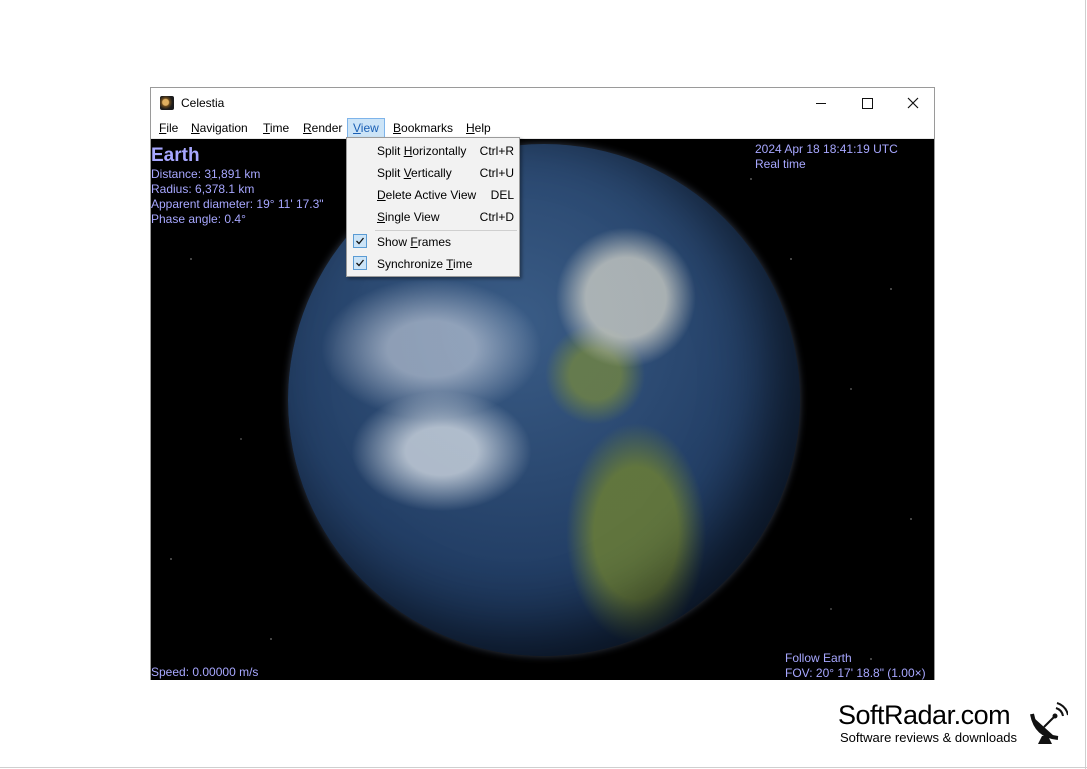 The width and height of the screenshot is (1087, 769). I want to click on menu-render: Render, so click(322, 128).